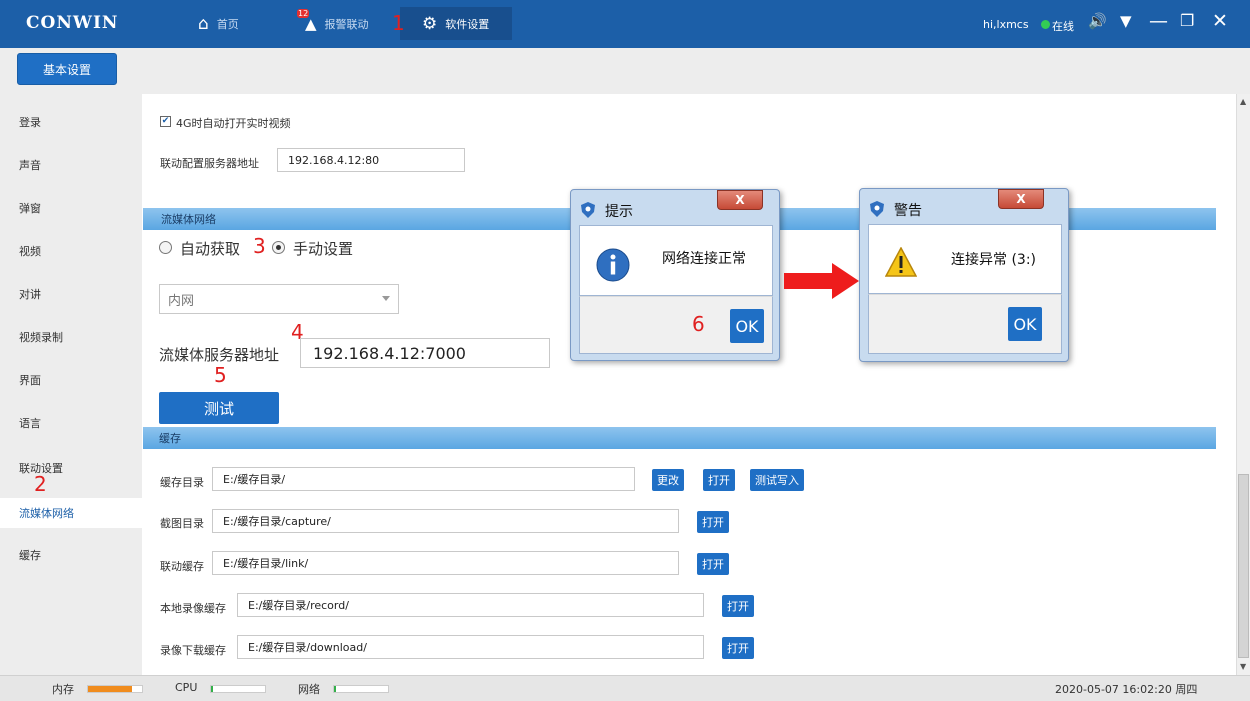 Image resolution: width=1250 pixels, height=701 pixels. I want to click on capture-dir-label: 截图目录, so click(182, 523).